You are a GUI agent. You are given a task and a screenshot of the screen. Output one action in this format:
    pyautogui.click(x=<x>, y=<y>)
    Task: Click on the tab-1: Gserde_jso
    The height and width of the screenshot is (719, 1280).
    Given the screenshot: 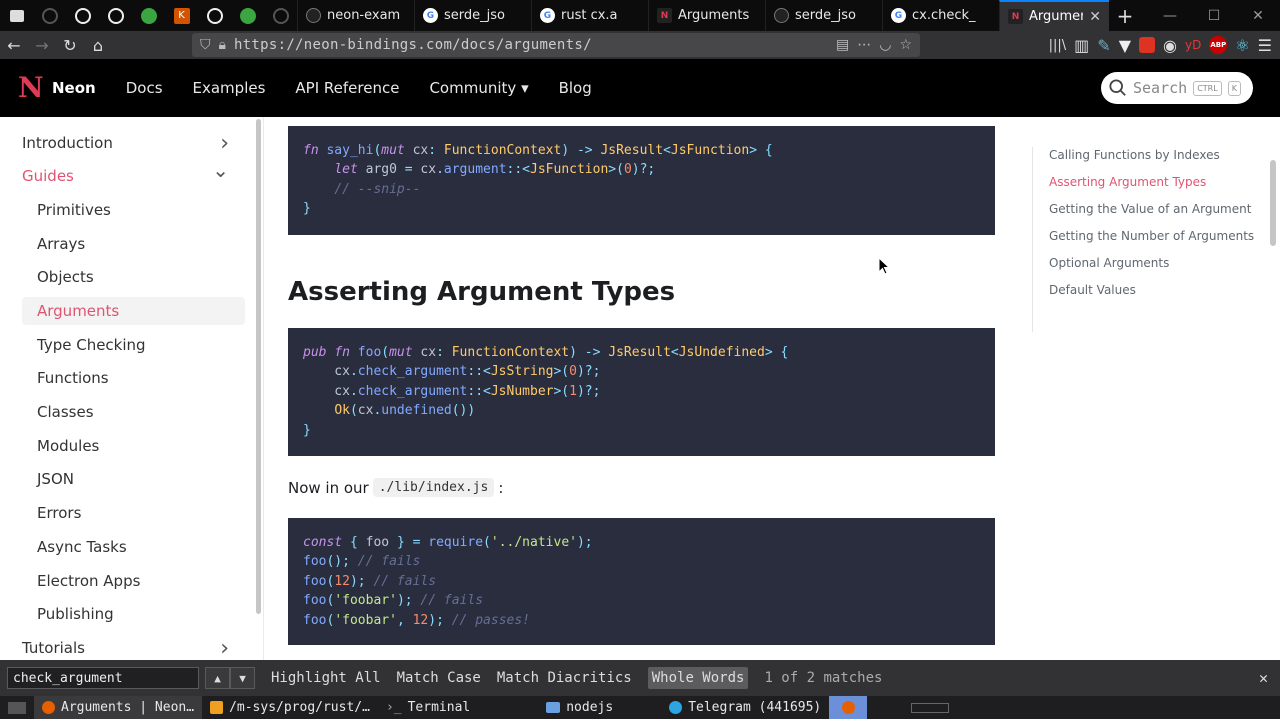 What is the action you would take?
    pyautogui.click(x=472, y=15)
    